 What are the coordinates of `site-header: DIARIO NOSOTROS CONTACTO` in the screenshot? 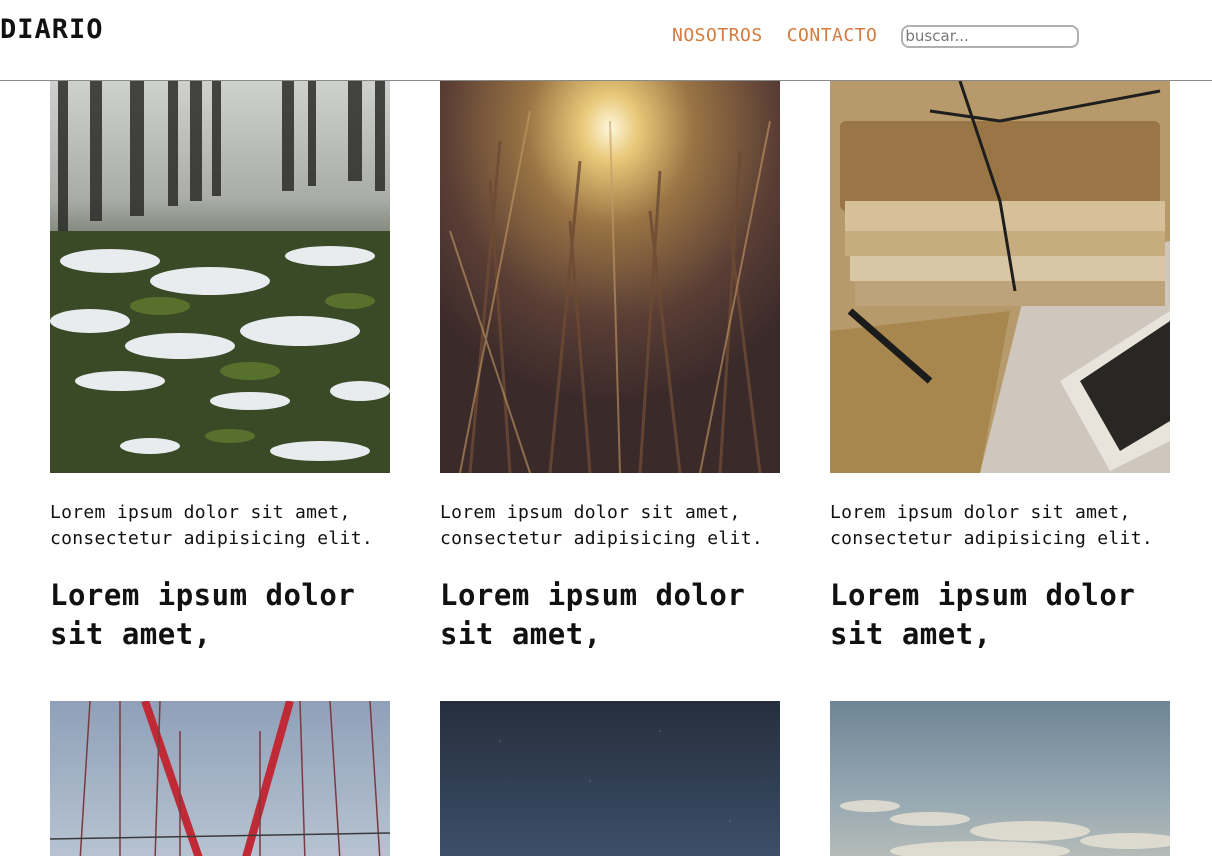 It's located at (606, 40).